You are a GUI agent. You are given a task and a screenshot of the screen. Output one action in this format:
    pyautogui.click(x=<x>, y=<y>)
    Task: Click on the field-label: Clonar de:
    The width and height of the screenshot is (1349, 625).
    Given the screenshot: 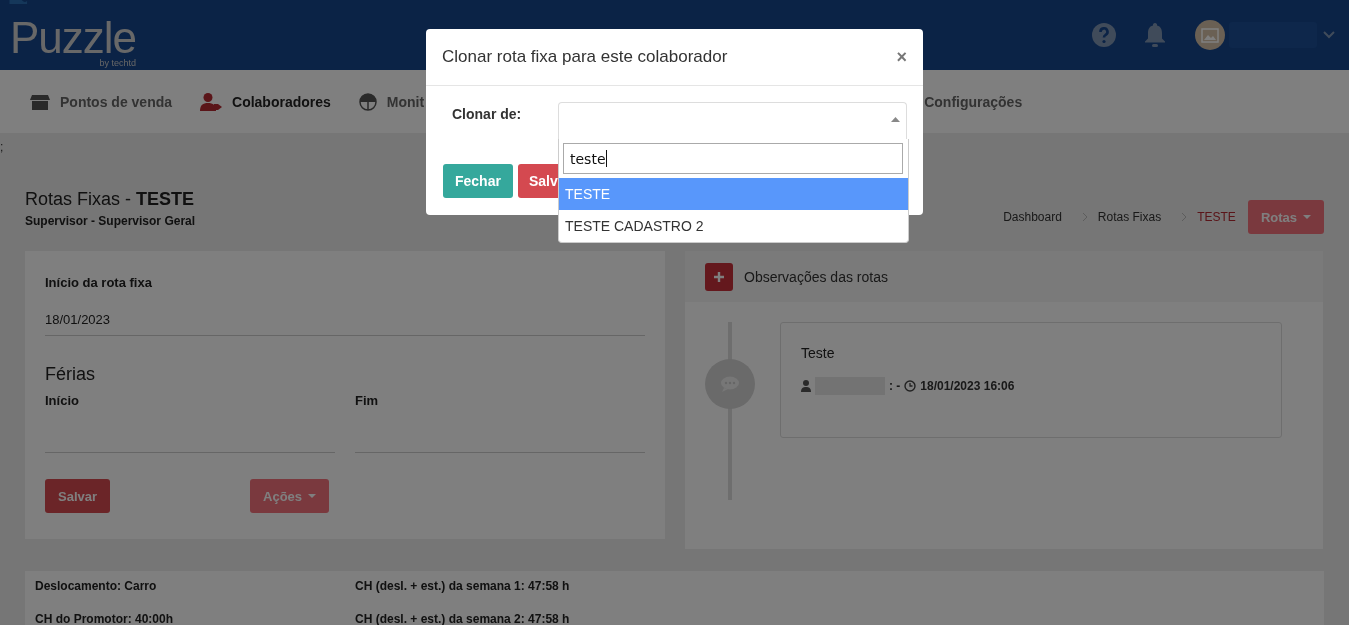 What is the action you would take?
    pyautogui.click(x=487, y=114)
    